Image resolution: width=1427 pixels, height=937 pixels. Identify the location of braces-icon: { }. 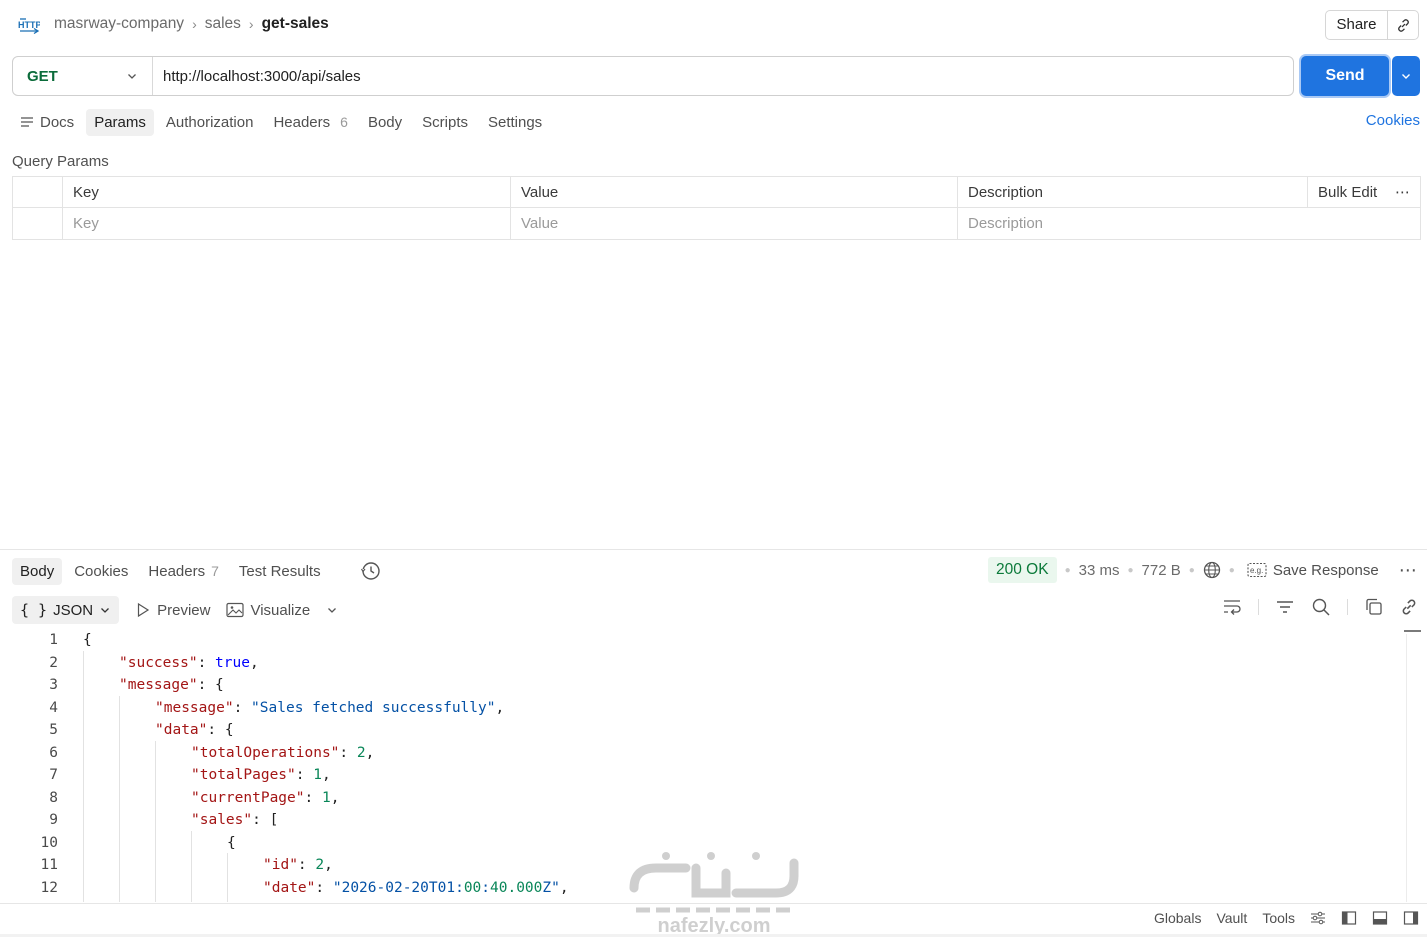
(34, 610).